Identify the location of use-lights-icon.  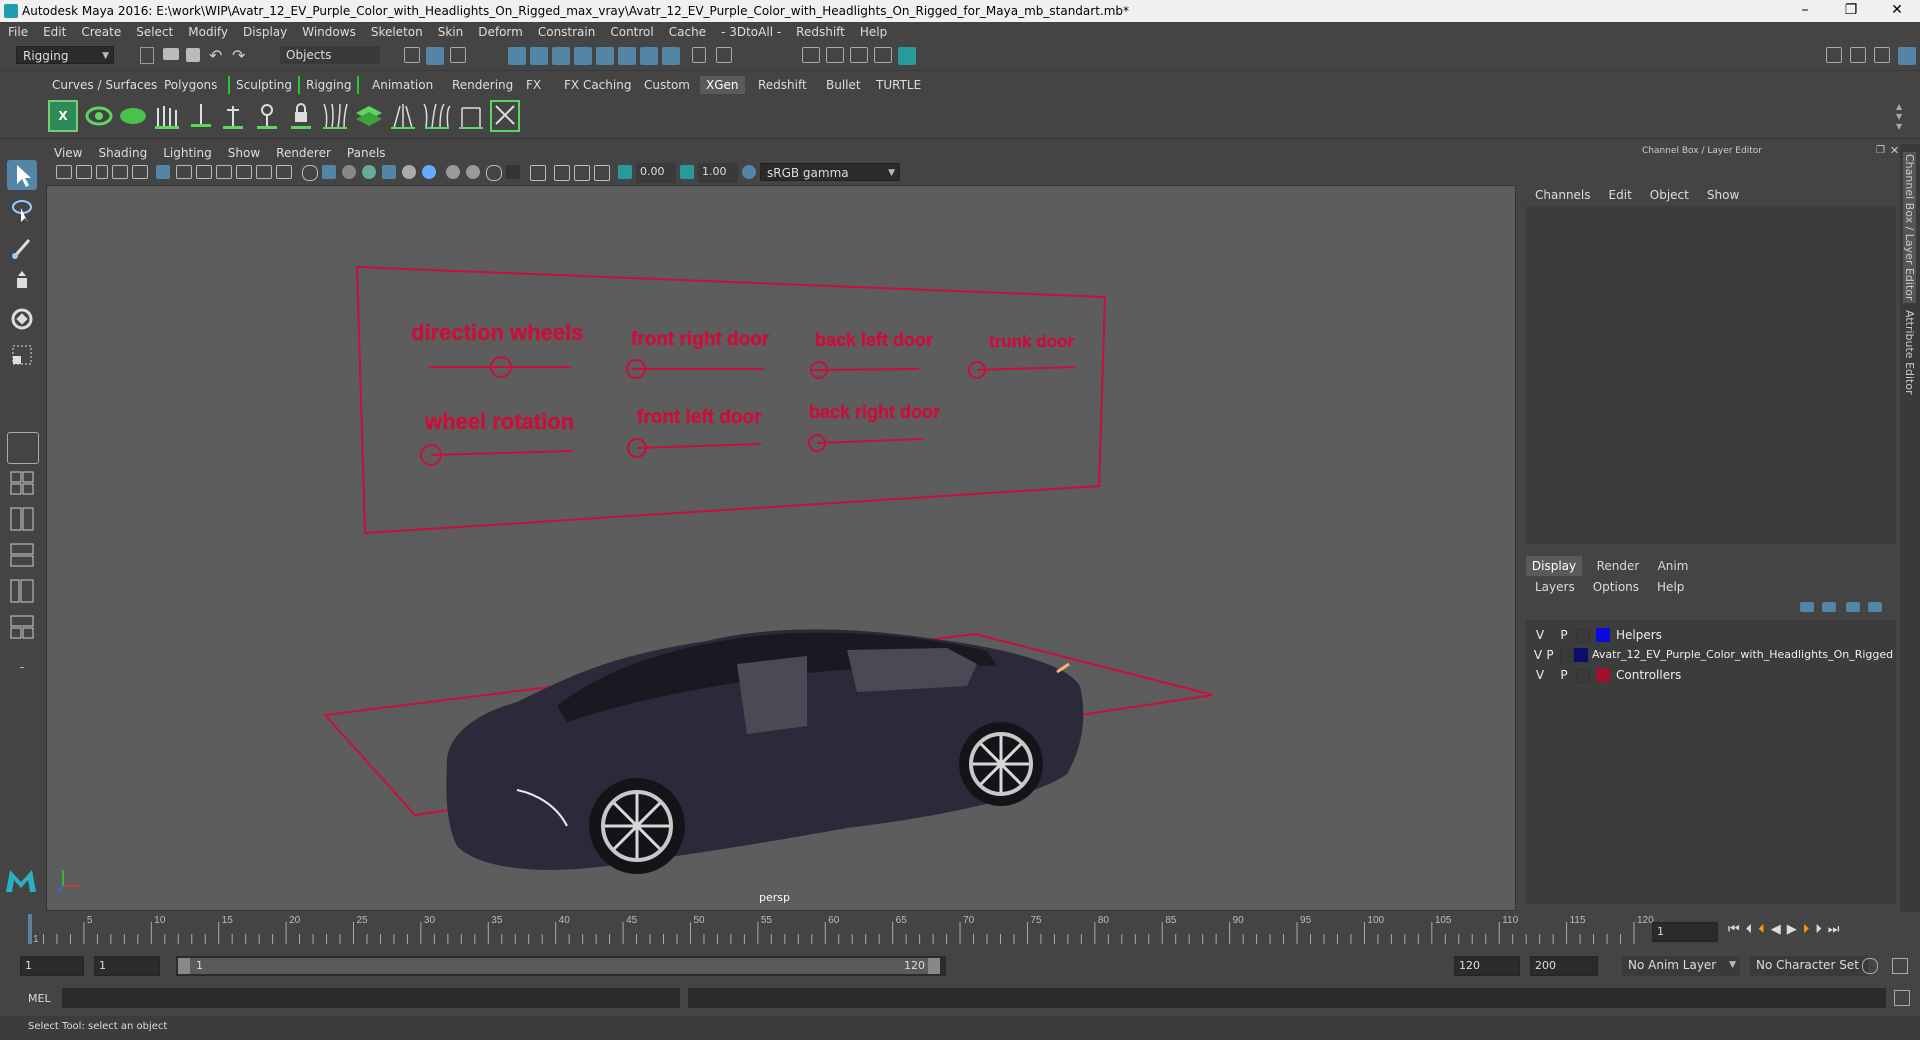
(389, 172).